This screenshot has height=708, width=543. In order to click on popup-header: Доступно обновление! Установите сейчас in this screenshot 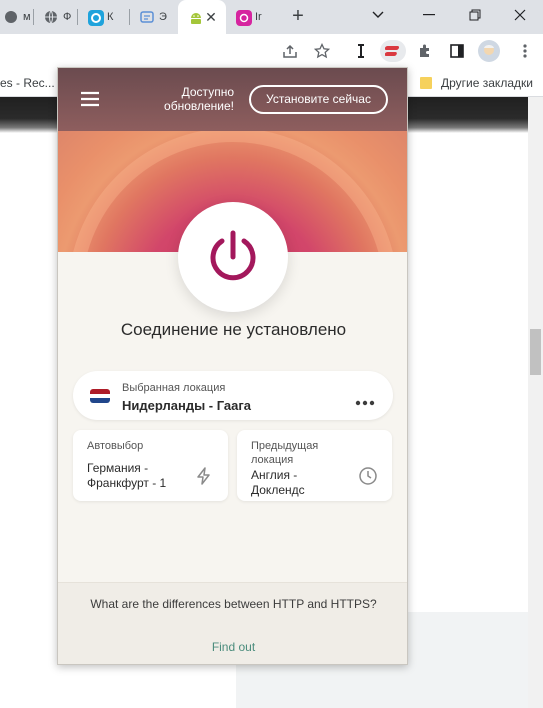, I will do `click(232, 99)`.